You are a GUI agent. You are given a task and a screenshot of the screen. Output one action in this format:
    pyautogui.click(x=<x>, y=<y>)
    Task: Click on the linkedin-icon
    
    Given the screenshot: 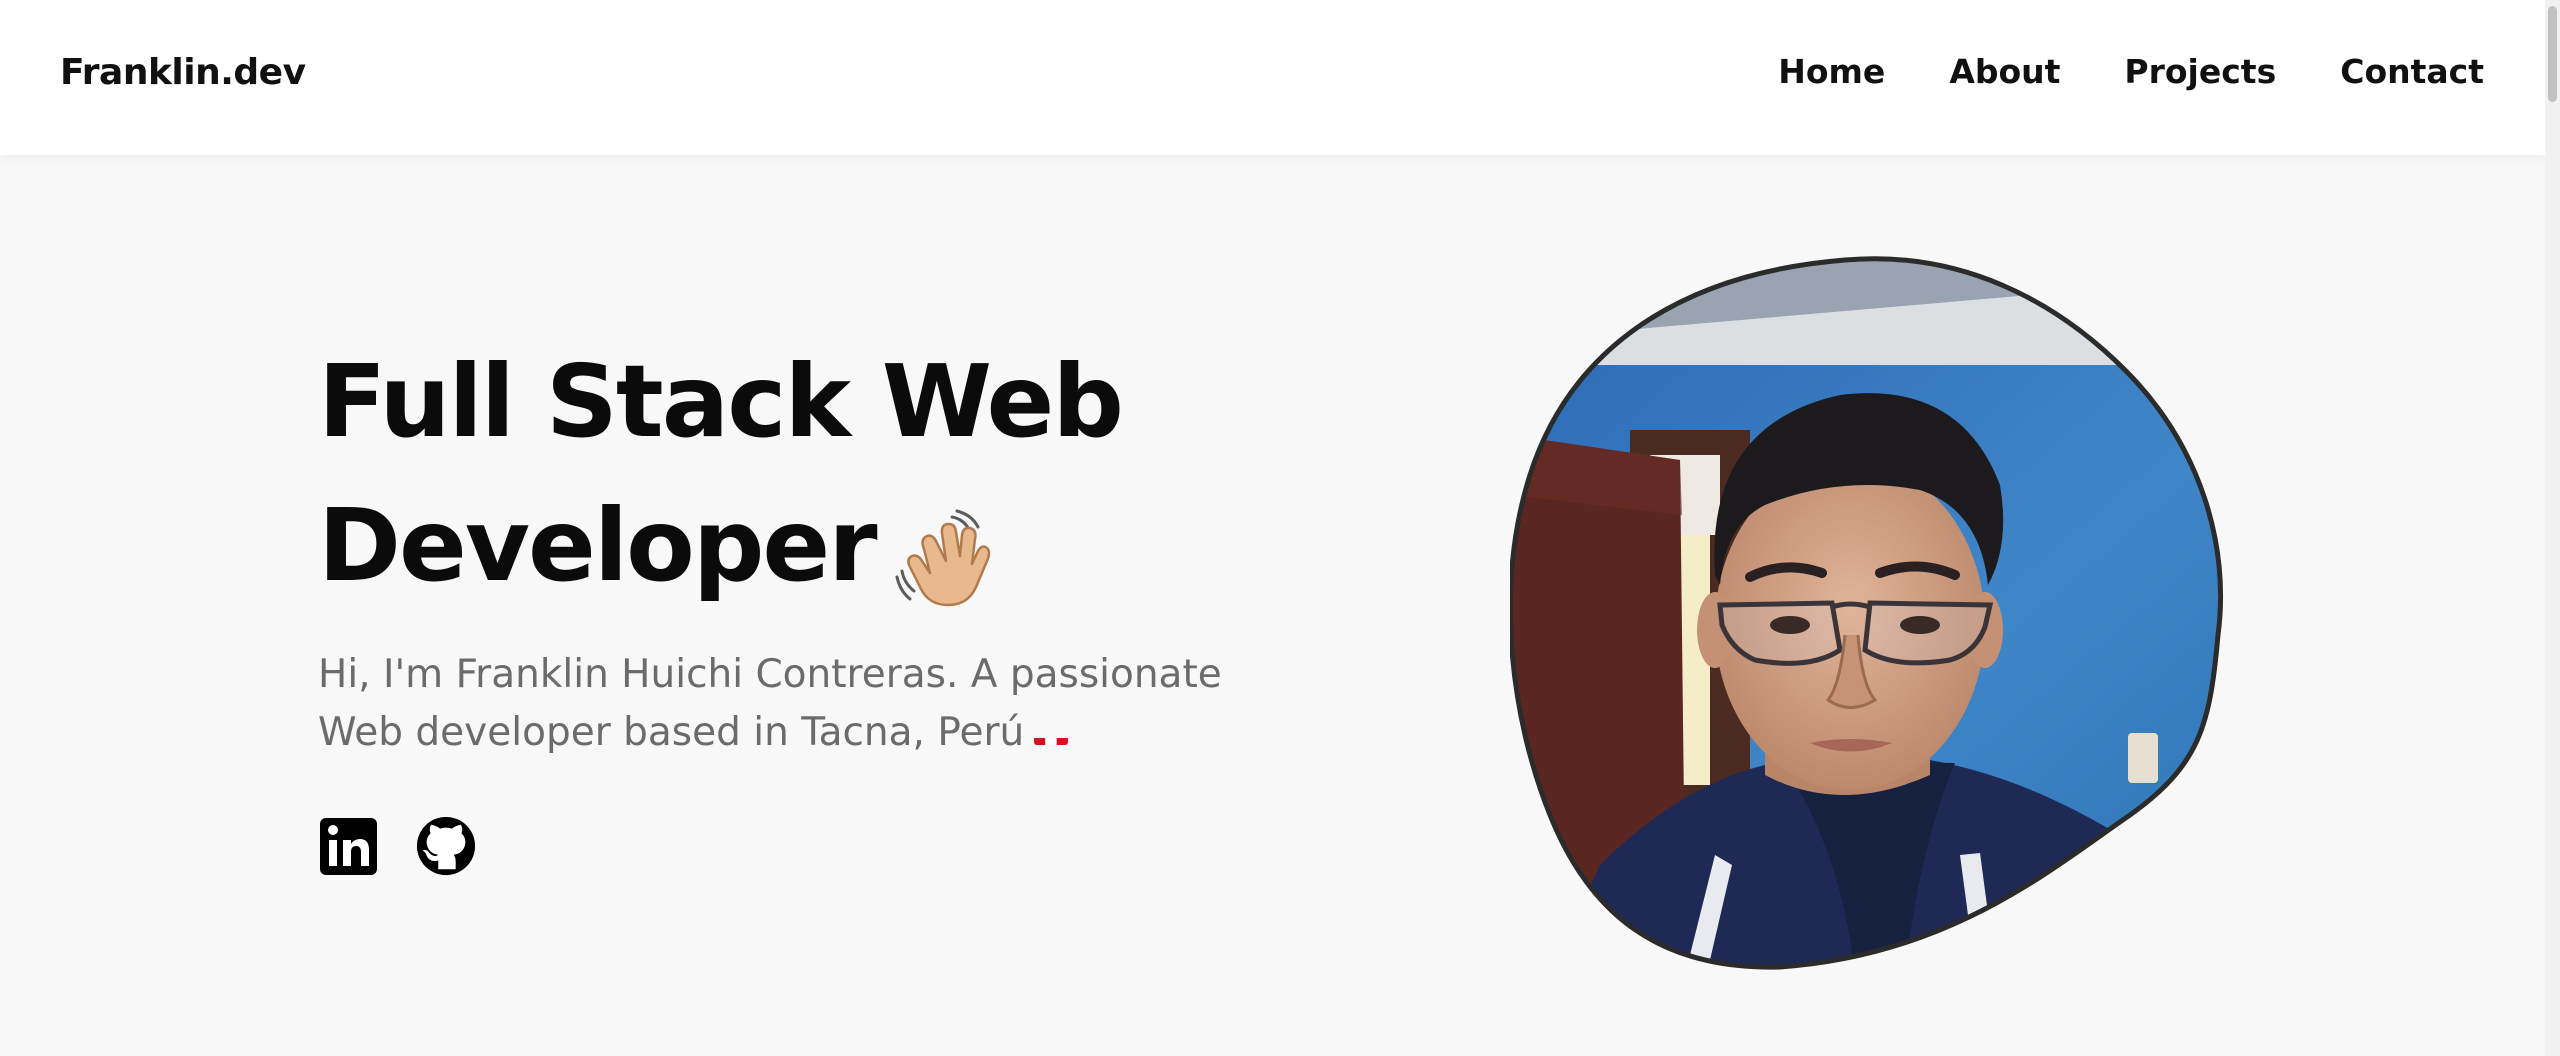 What is the action you would take?
    pyautogui.click(x=348, y=846)
    